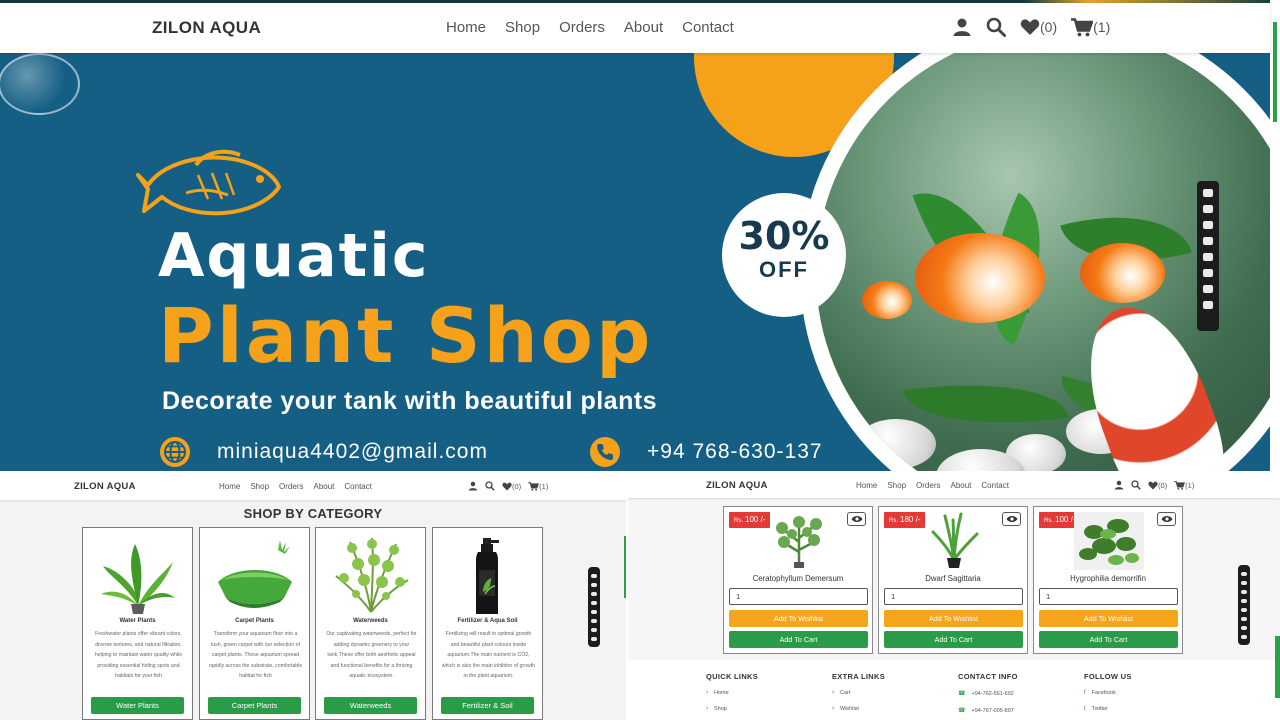 The image size is (1280, 720). Describe the element at coordinates (1108, 709) in the screenshot. I see `footer-link-twitter: t Twitter` at that location.